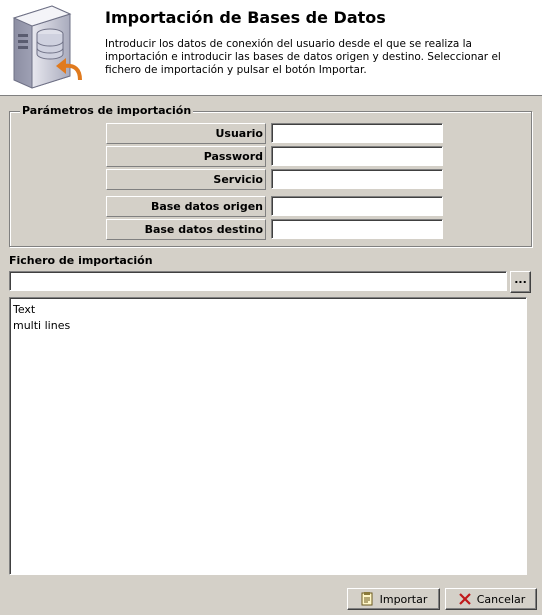  I want to click on source-db-label: Base datos origen, so click(186, 206).